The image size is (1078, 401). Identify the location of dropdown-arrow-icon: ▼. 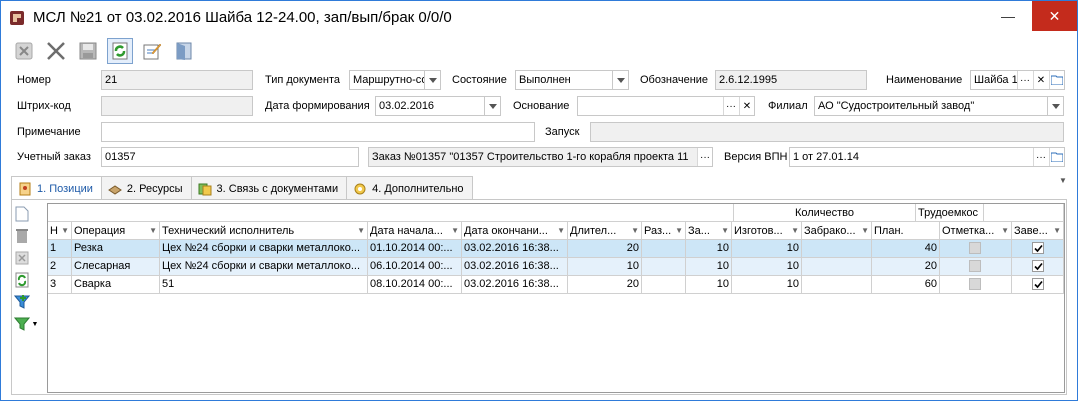
(35, 324).